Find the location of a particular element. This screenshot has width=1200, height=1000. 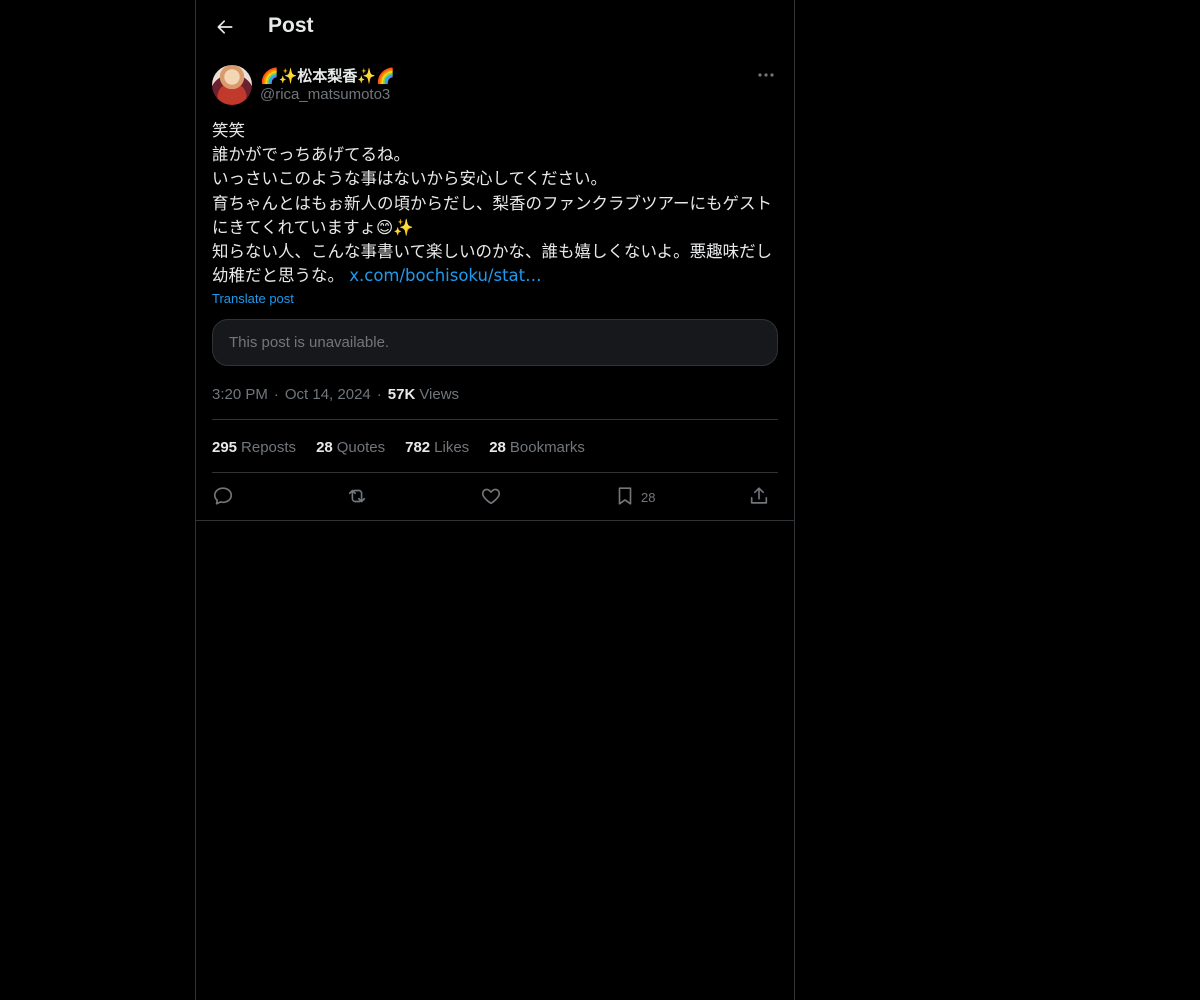

author-display-name: 🌈✨松本梨香✨🌈 is located at coordinates (327, 75).